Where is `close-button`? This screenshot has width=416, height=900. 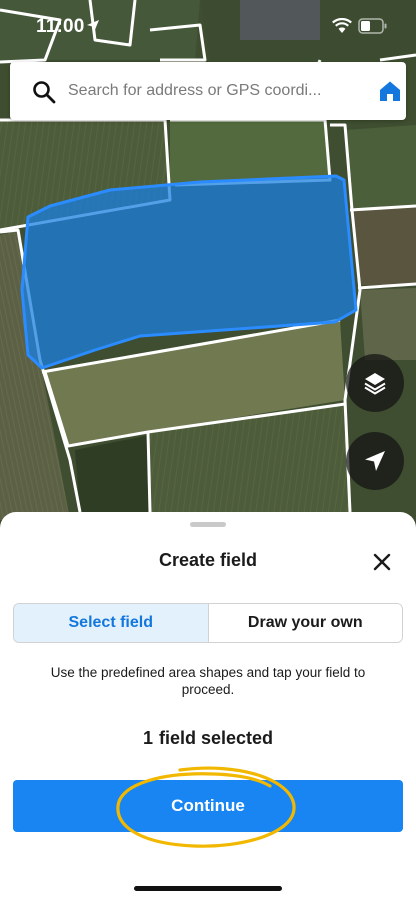
close-button is located at coordinates (382, 562).